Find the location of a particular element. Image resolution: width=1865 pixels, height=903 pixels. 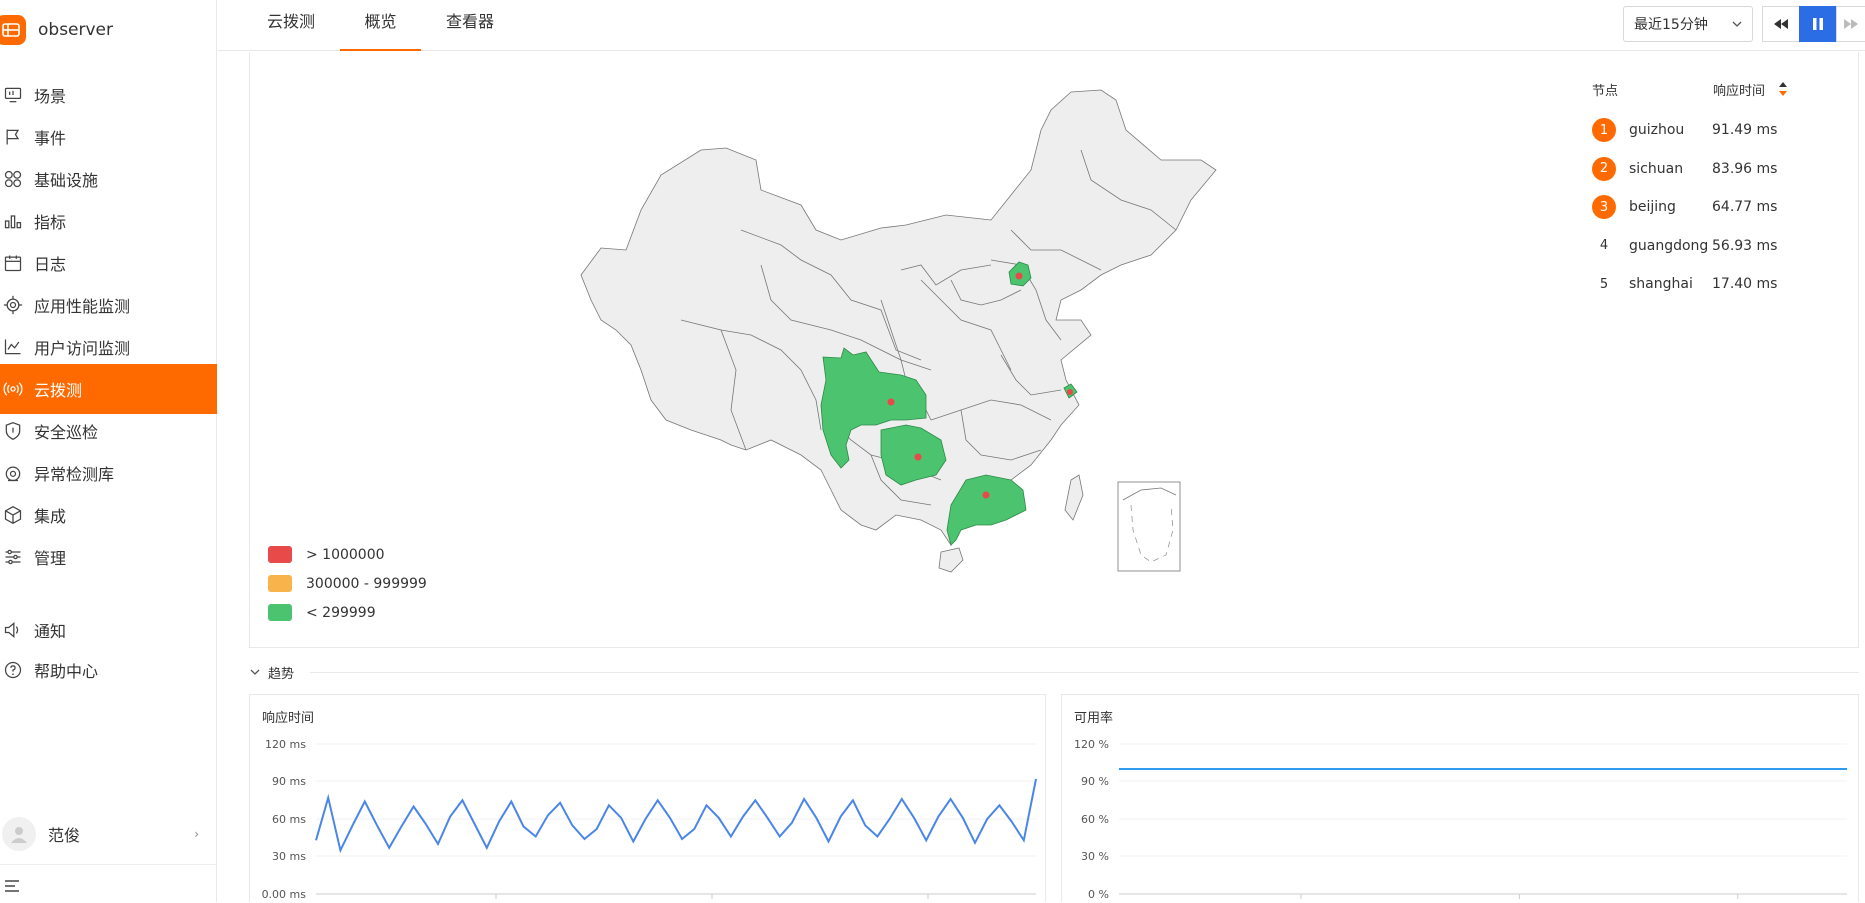

rank-node-name: guizhou is located at coordinates (1657, 130).